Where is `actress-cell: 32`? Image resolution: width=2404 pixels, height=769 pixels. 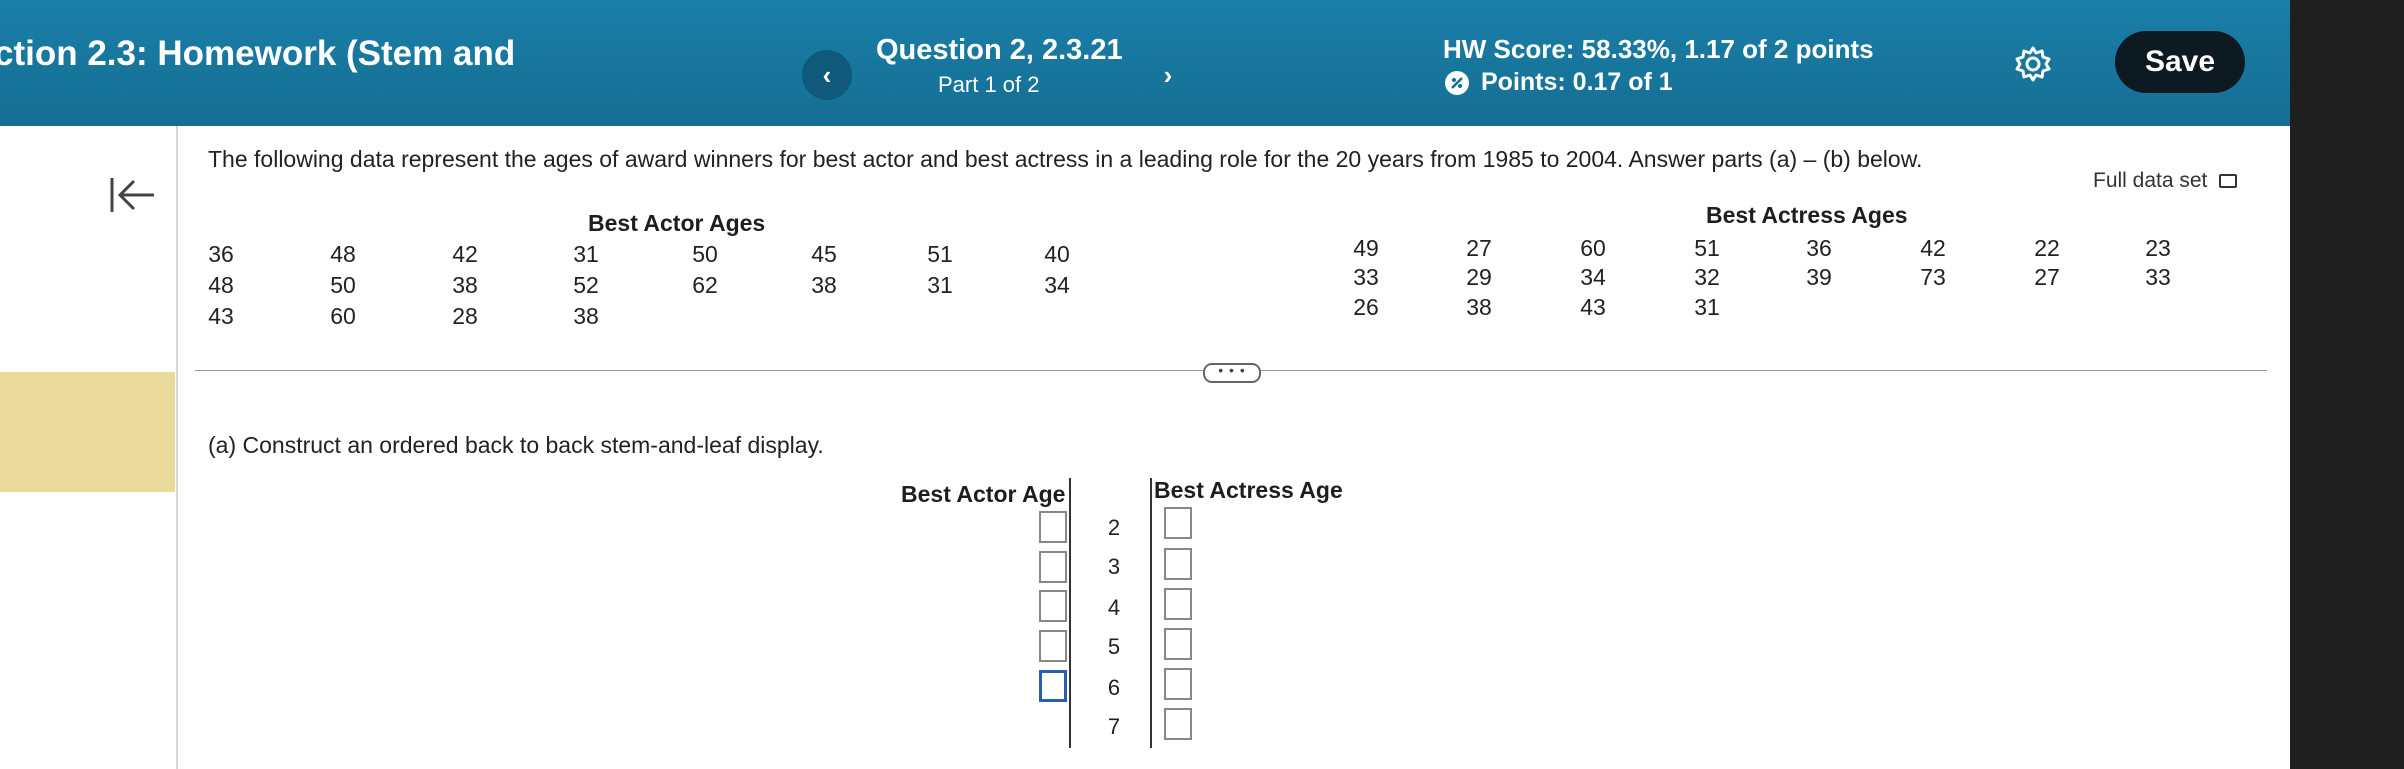 actress-cell: 32 is located at coordinates (1707, 277).